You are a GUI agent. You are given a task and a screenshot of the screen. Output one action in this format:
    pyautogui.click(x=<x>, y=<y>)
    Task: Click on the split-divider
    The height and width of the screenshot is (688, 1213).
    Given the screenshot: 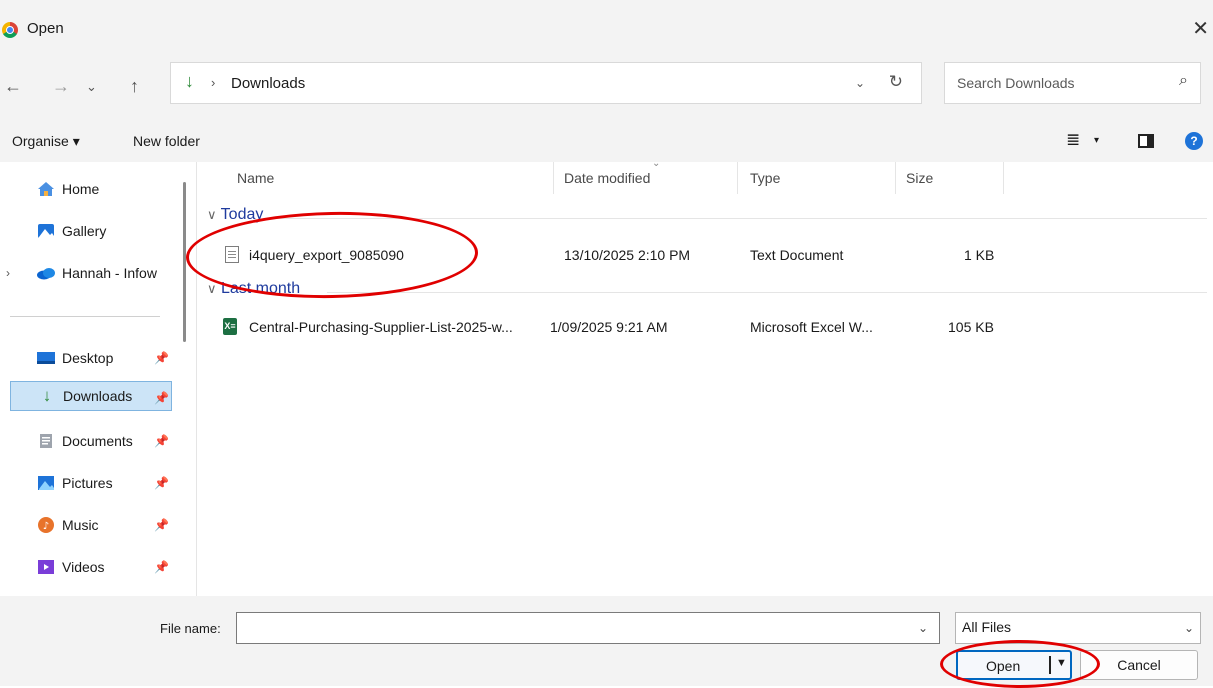 What is the action you would take?
    pyautogui.click(x=1050, y=665)
    